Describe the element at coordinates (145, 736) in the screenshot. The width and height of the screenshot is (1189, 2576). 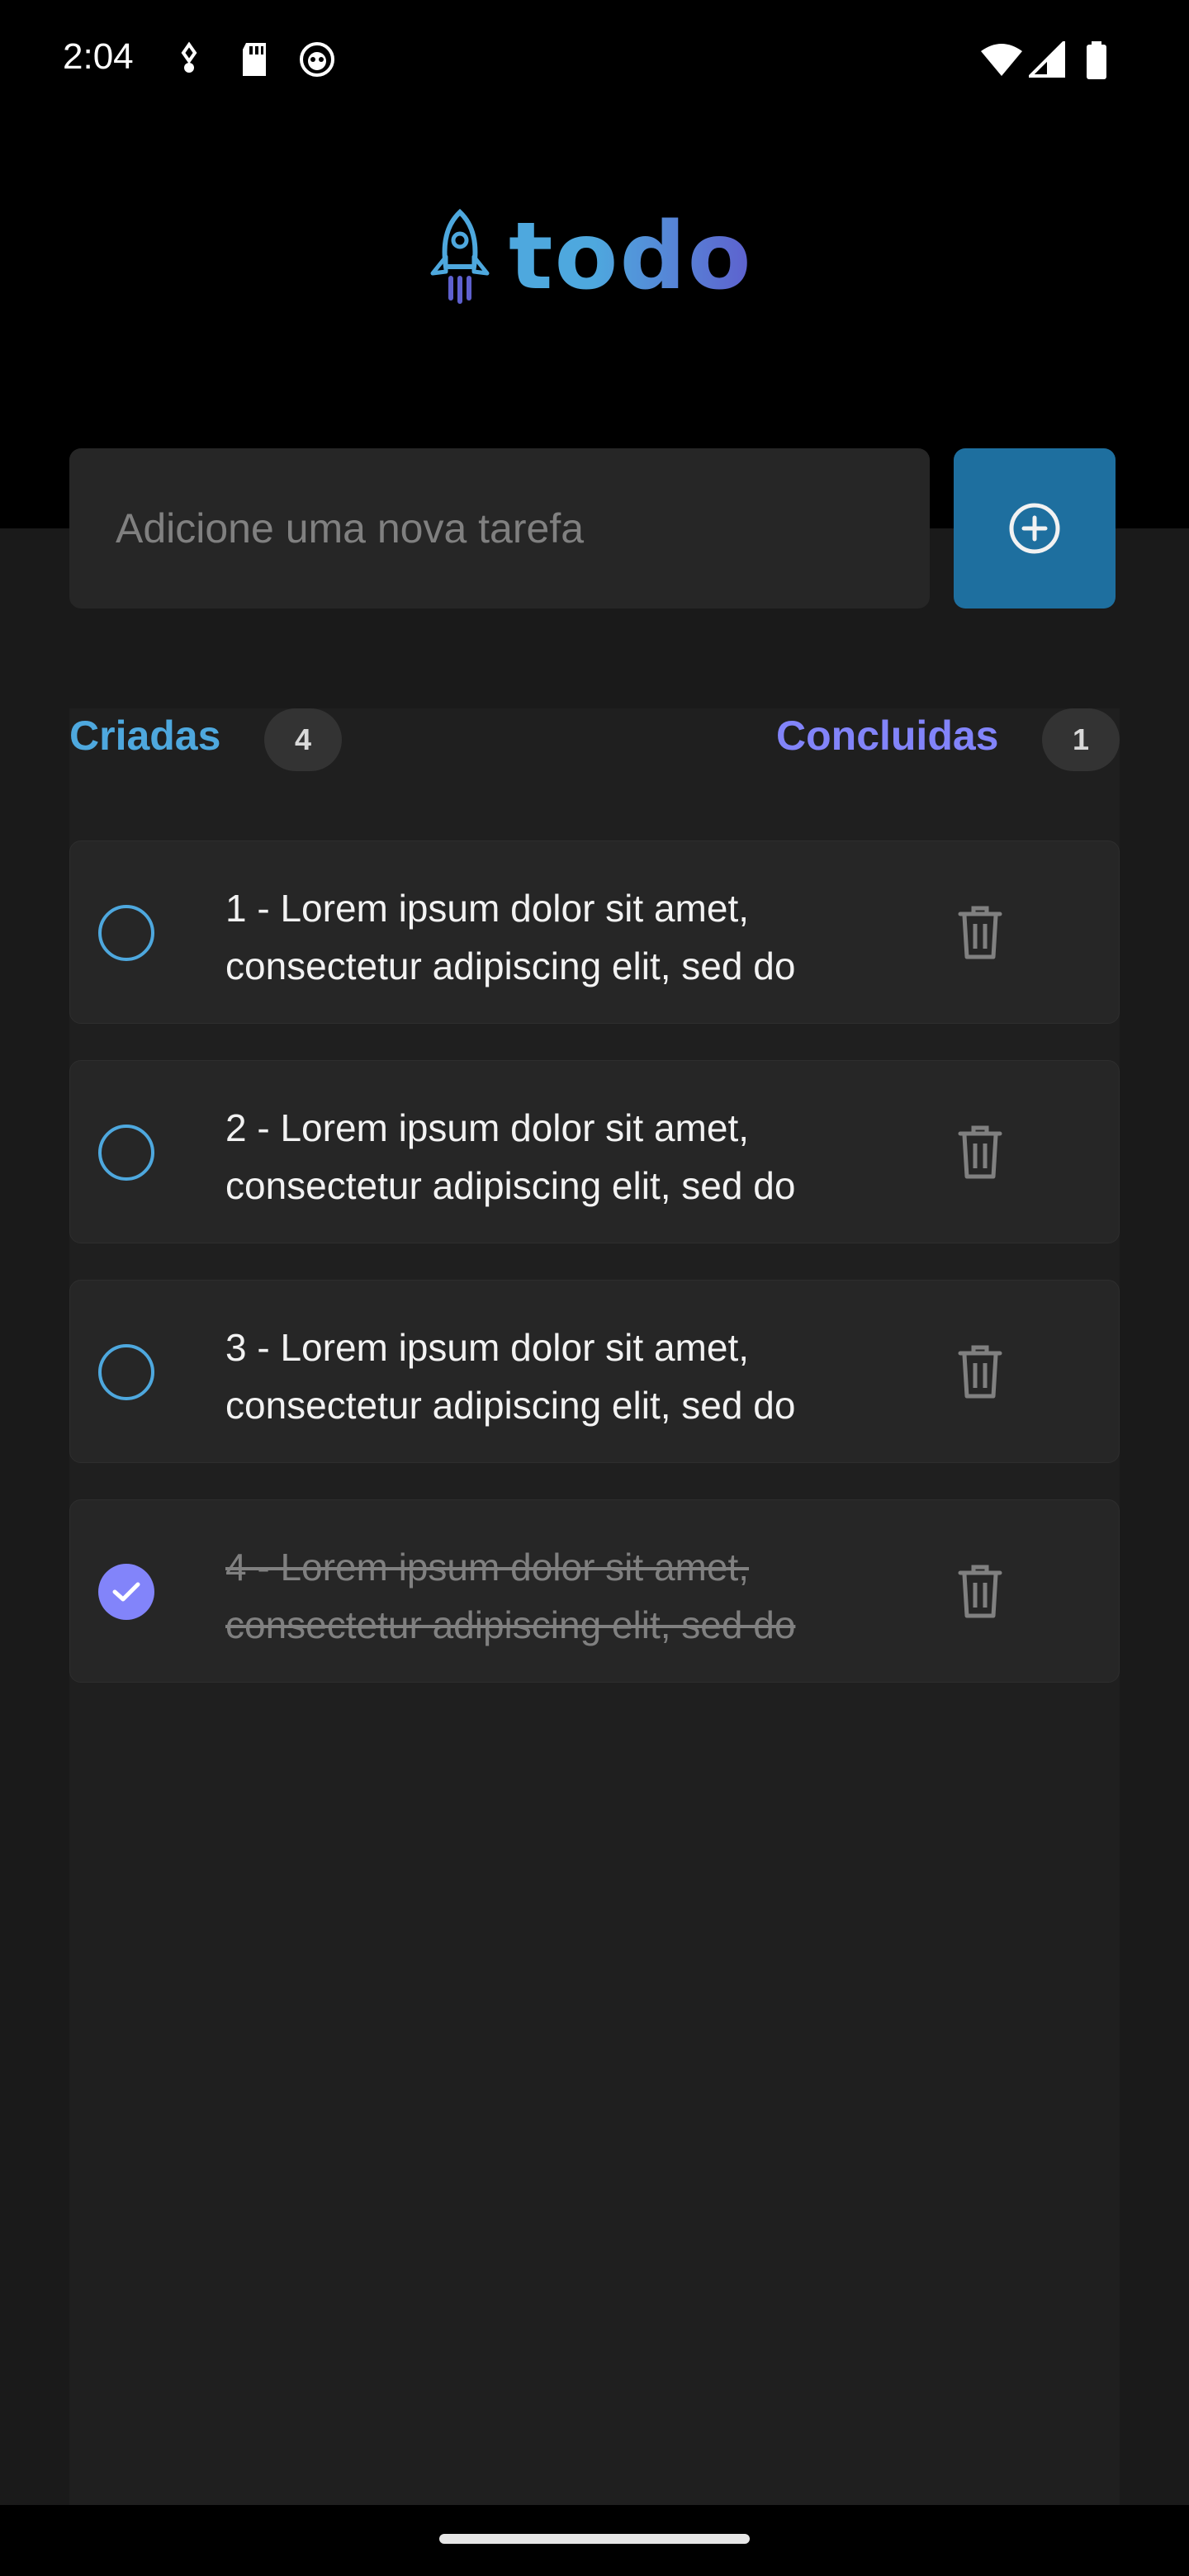
I see `created-counter-label: Criadas` at that location.